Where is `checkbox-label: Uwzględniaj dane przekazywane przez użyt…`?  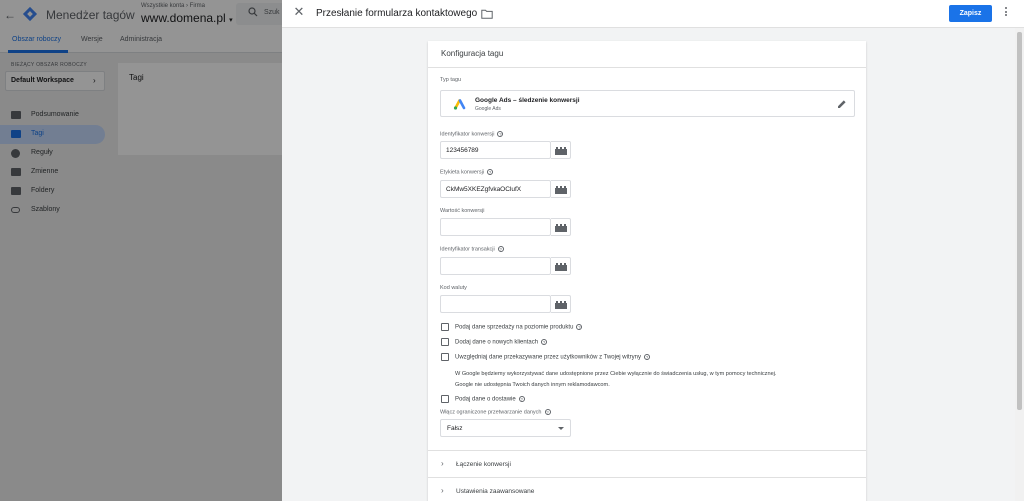 checkbox-label: Uwzględniaj dane przekazywane przez użyt… is located at coordinates (552, 357).